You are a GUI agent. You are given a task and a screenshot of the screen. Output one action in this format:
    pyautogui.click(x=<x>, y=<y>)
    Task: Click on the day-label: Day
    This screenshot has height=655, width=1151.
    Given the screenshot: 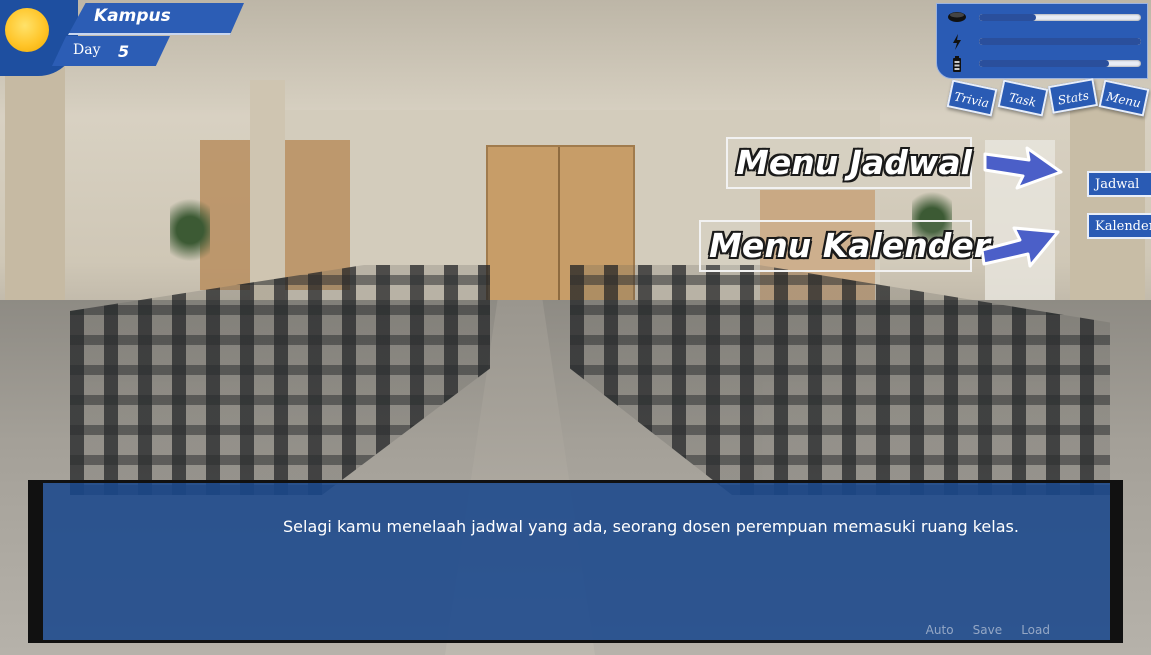 What is the action you would take?
    pyautogui.click(x=87, y=50)
    